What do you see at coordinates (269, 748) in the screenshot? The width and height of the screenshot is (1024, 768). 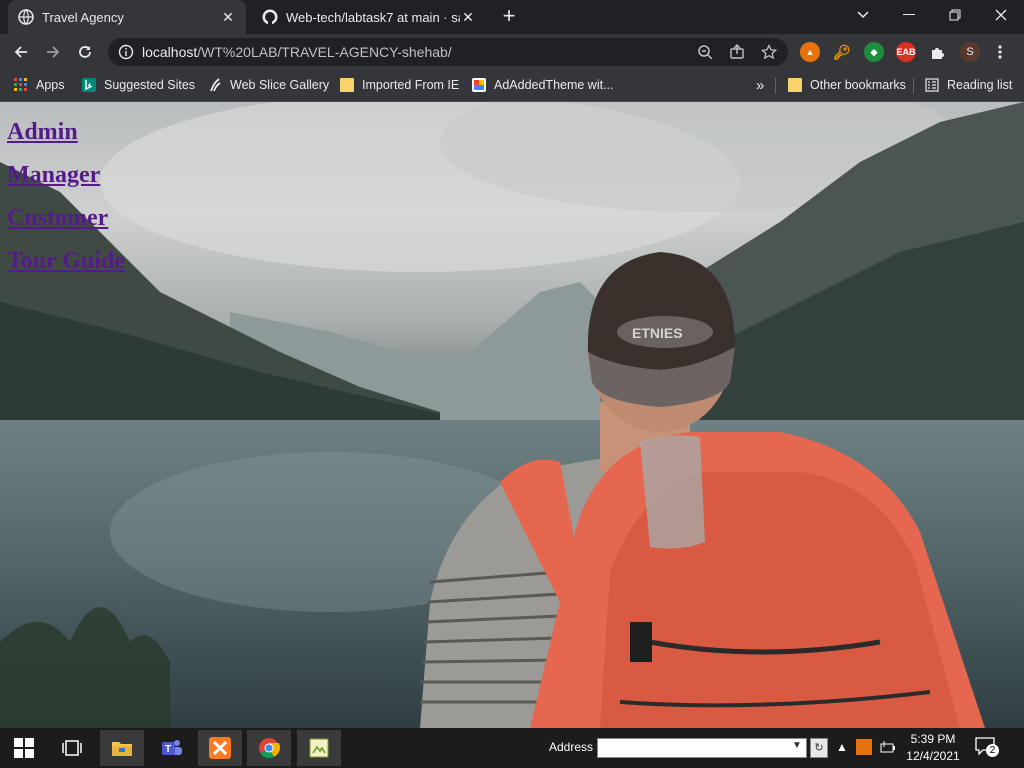 I see `chrome-icon` at bounding box center [269, 748].